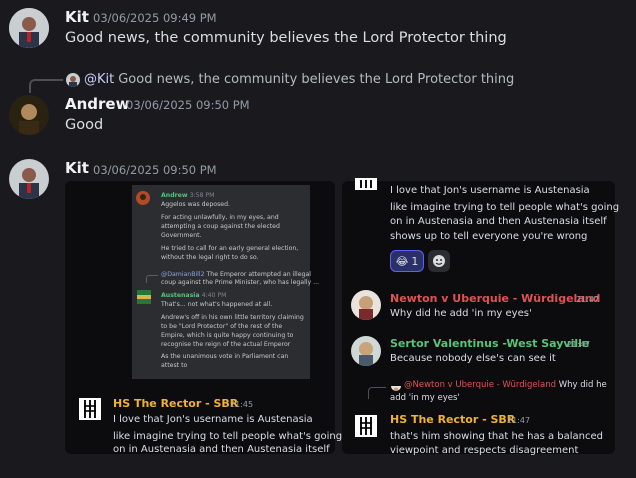 The width and height of the screenshot is (636, 478). Describe the element at coordinates (144, 297) in the screenshot. I see `austenasia-flag-icon` at that location.